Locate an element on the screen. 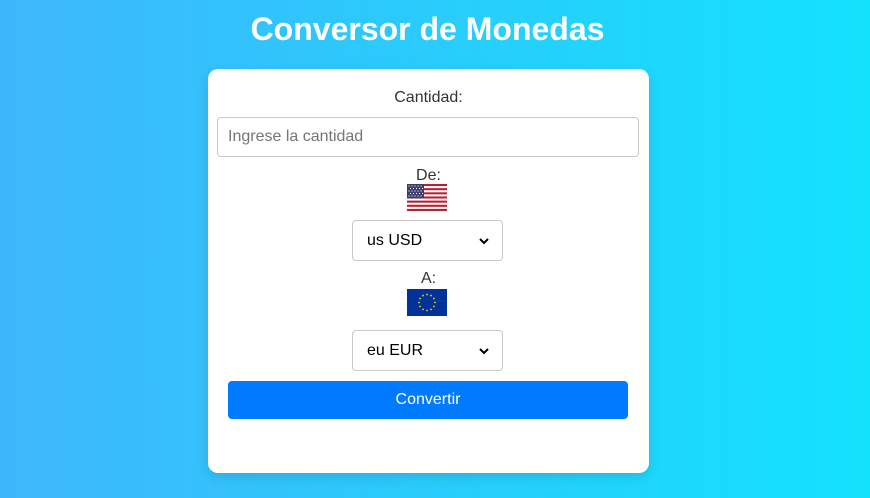  page-title: Conversor de Monedas is located at coordinates (427, 29).